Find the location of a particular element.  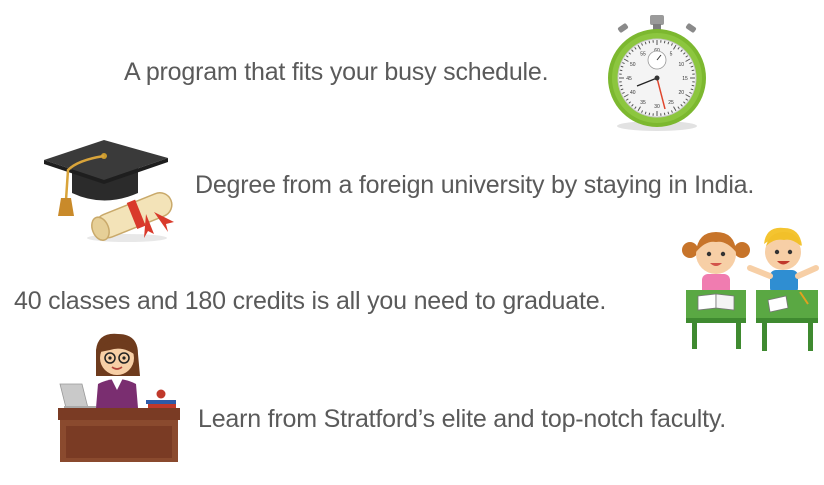

feature-text-schedule: A program that fits your busy schedule. is located at coordinates (336, 72).